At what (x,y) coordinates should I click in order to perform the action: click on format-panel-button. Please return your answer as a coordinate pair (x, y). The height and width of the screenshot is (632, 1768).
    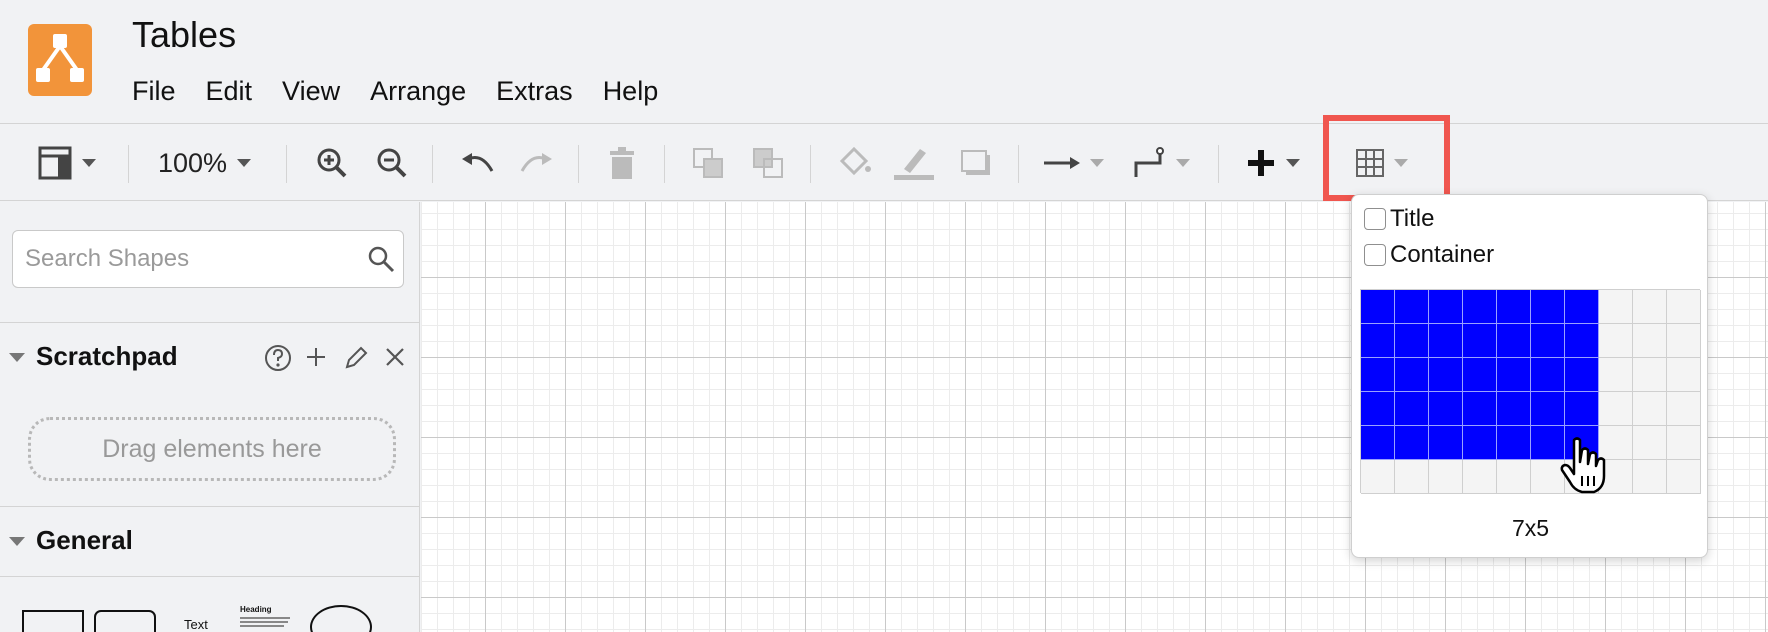
    Looking at the image, I should click on (67, 163).